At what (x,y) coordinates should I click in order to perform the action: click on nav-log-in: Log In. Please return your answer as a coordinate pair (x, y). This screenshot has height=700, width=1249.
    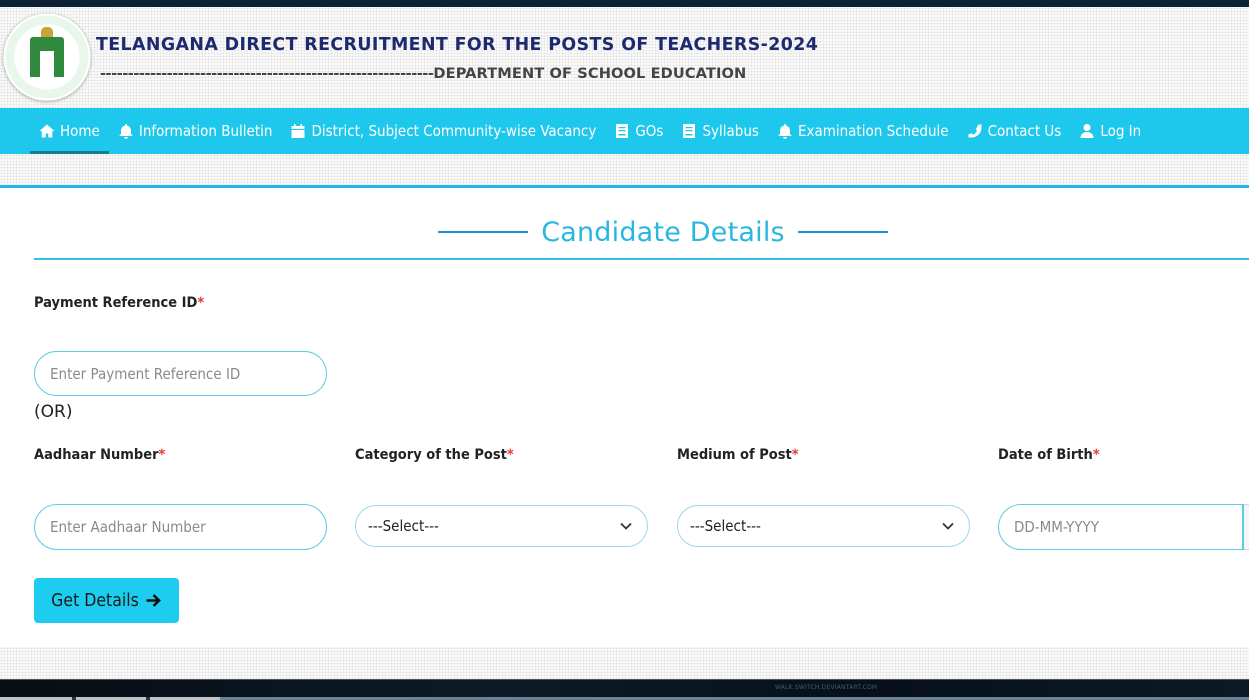
    Looking at the image, I should click on (1110, 131).